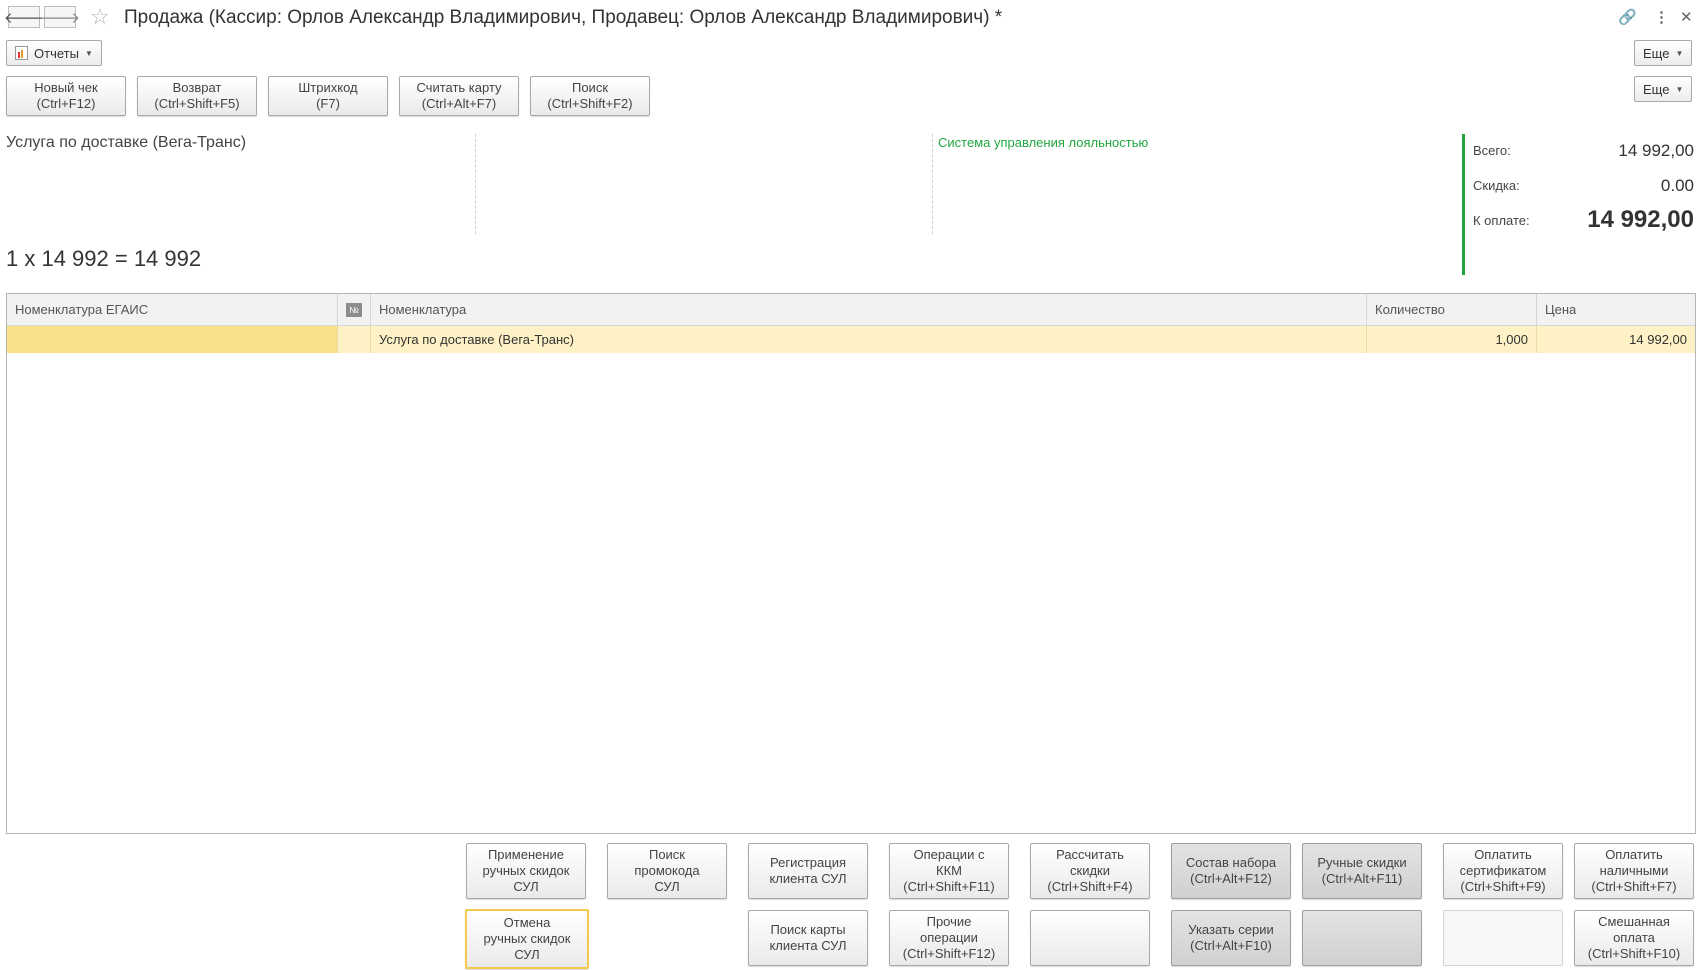 The height and width of the screenshot is (970, 1702). I want to click on current-product-name: Услуга по доставке (Вега-Транс), so click(126, 142).